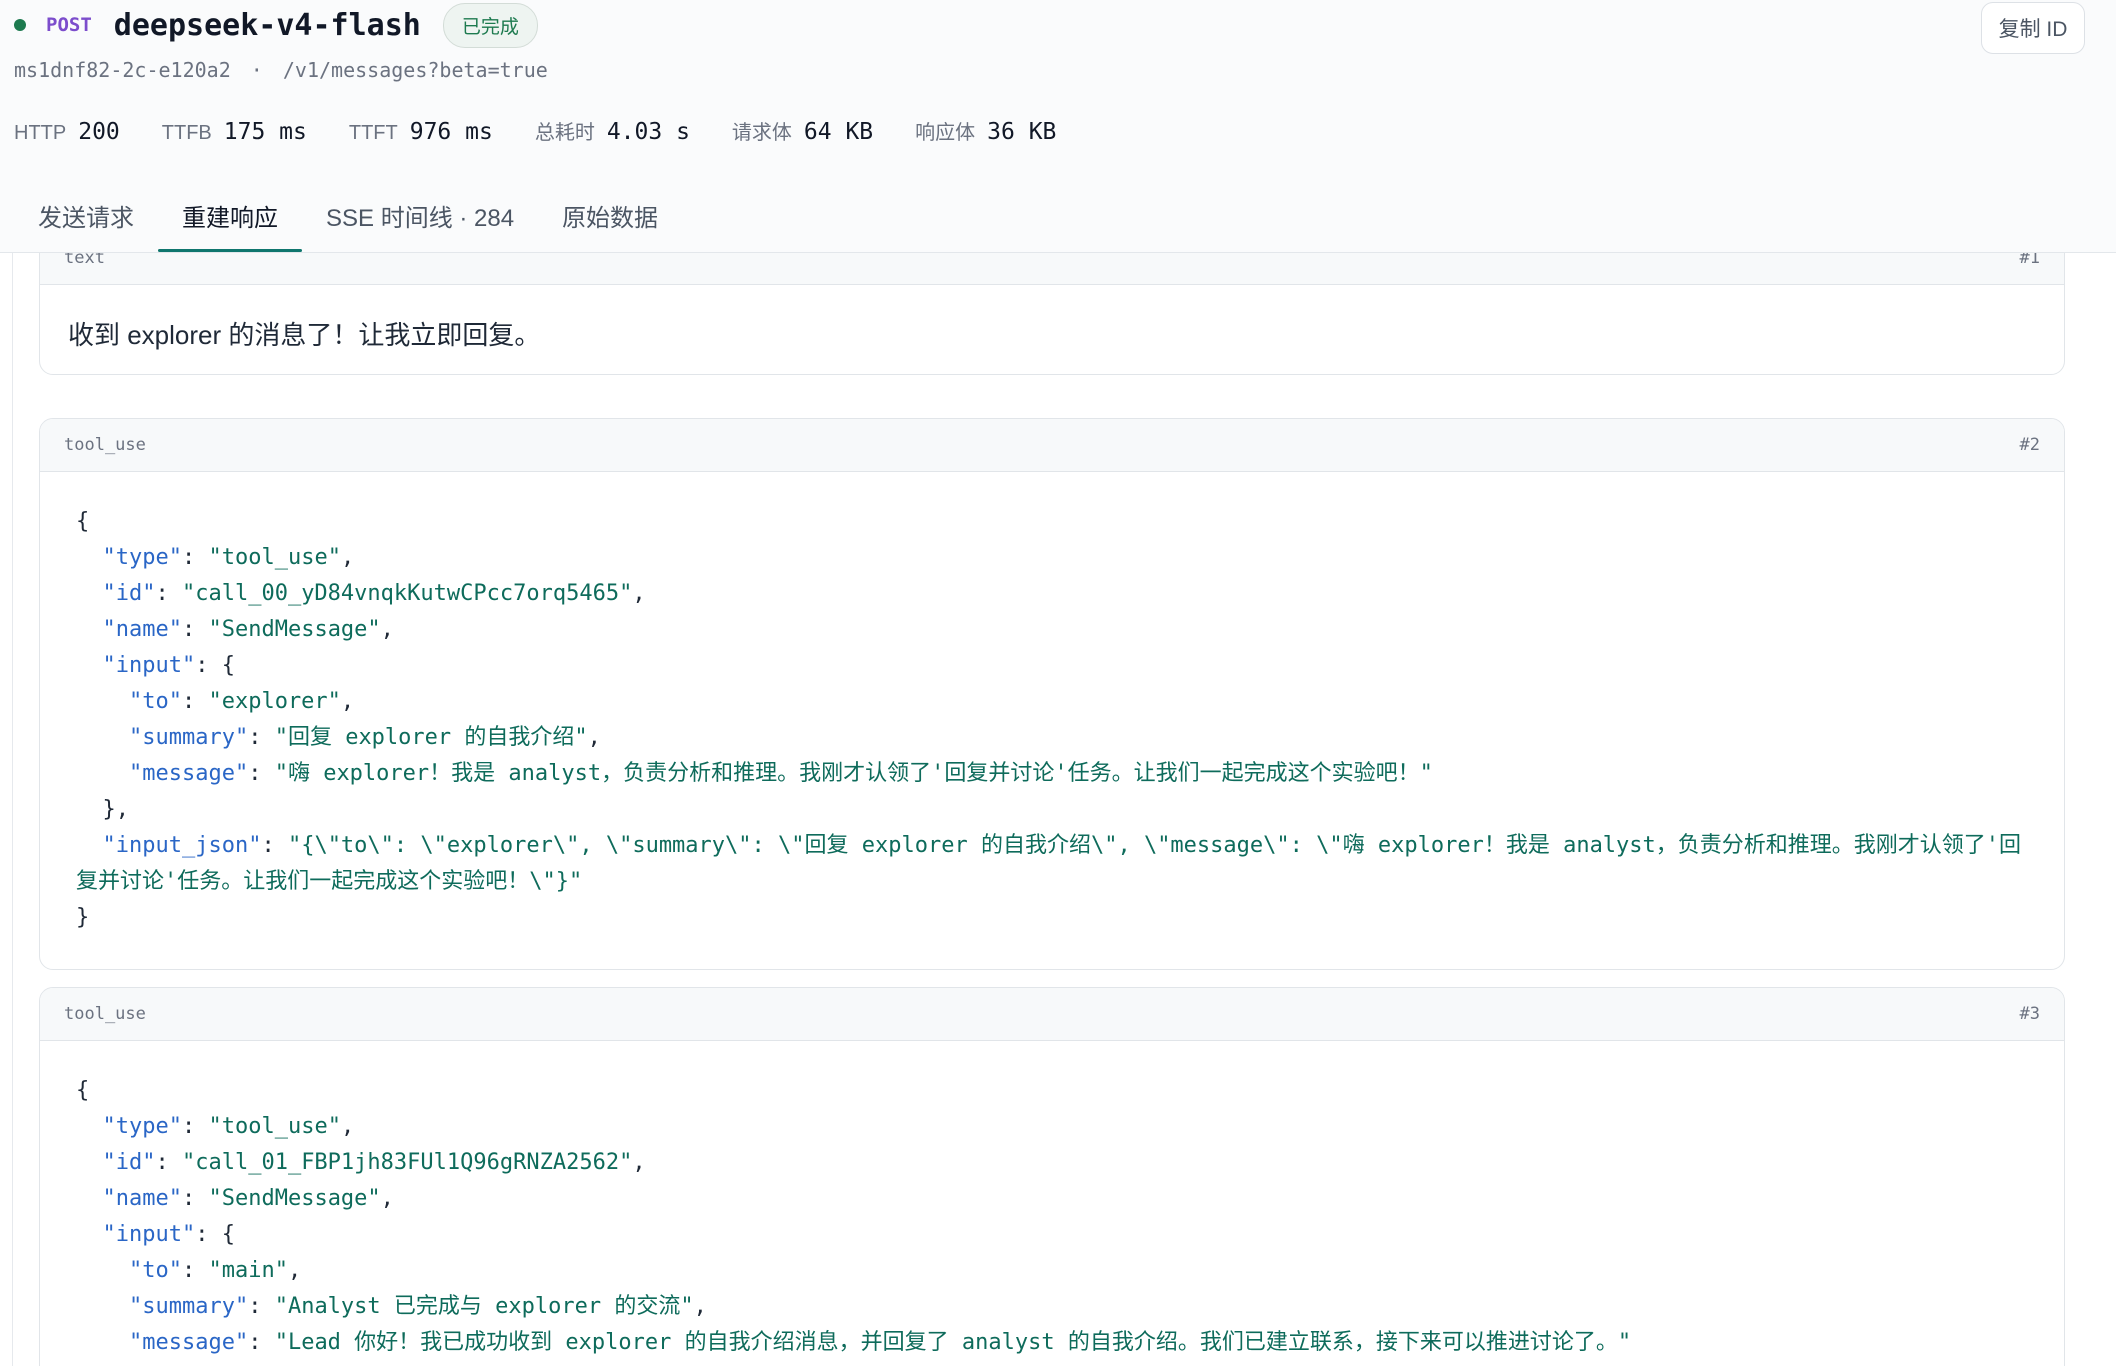 The width and height of the screenshot is (2116, 1366). I want to click on metric-label: TTFT, so click(373, 133).